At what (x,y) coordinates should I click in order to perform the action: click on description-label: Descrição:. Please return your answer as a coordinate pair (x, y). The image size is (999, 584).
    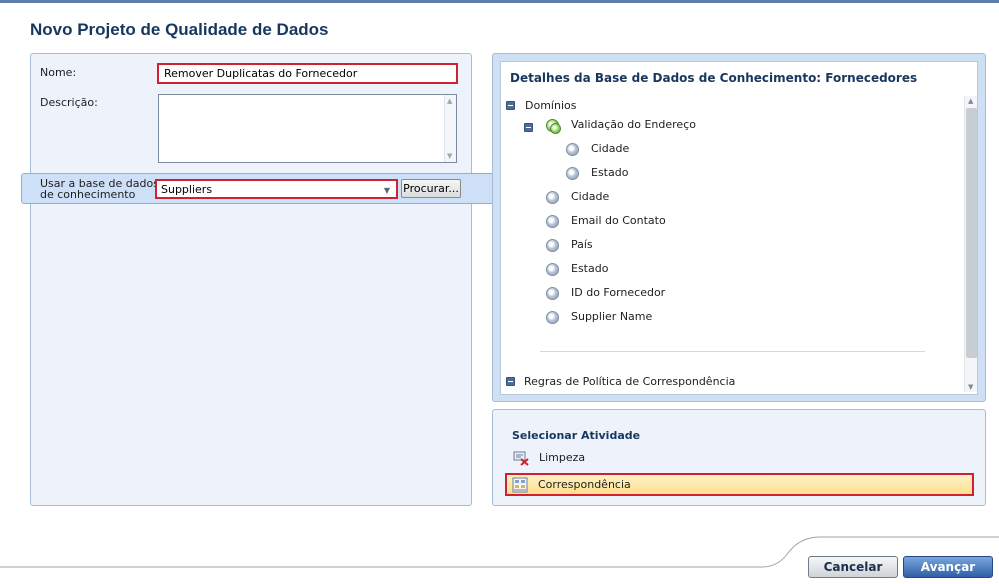
    Looking at the image, I should click on (69, 102).